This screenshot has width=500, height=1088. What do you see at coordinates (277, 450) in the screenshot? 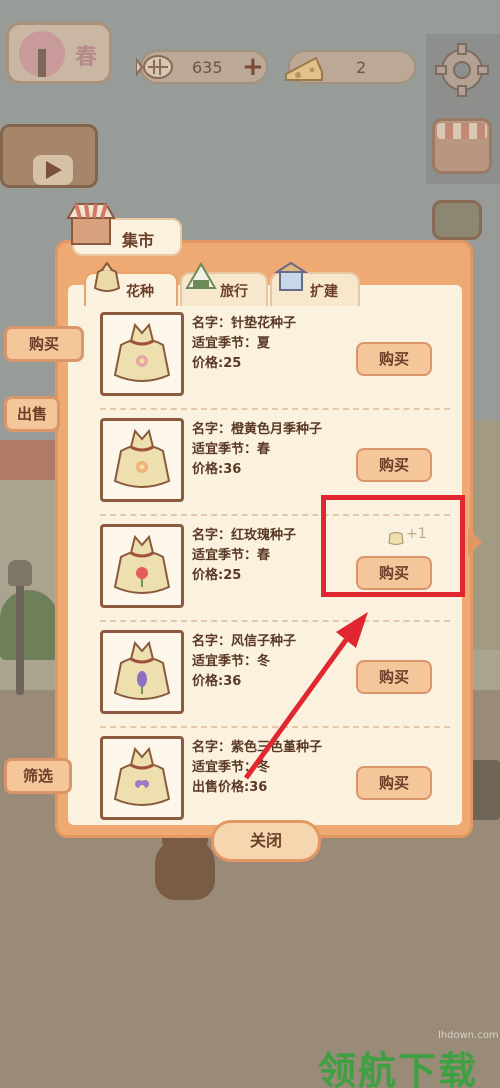
I see `seed-info: 名字：橙黄色月季种子 适宜季节：春 价格:36` at bounding box center [277, 450].